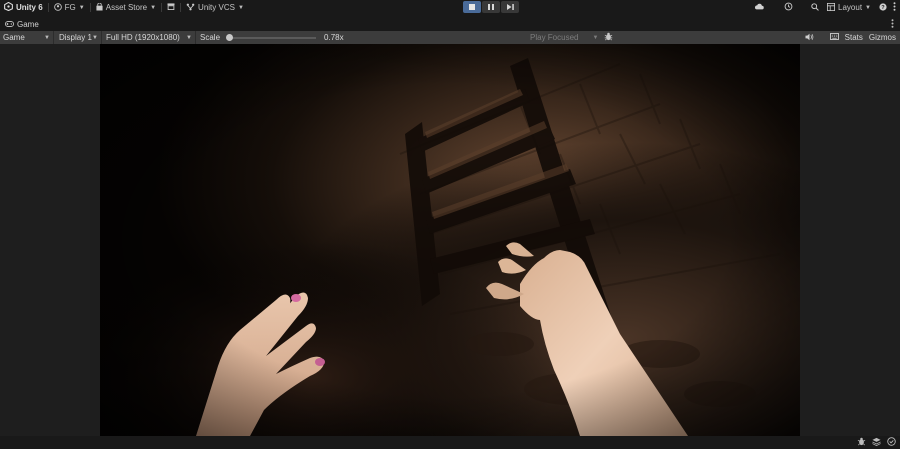 This screenshot has height=449, width=900. I want to click on display-label: Display 1, so click(75, 37).